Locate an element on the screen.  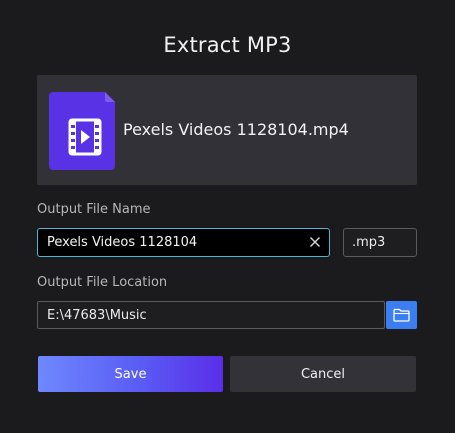
output-file-name-value: Pexels Videos 1128104 is located at coordinates (122, 242).